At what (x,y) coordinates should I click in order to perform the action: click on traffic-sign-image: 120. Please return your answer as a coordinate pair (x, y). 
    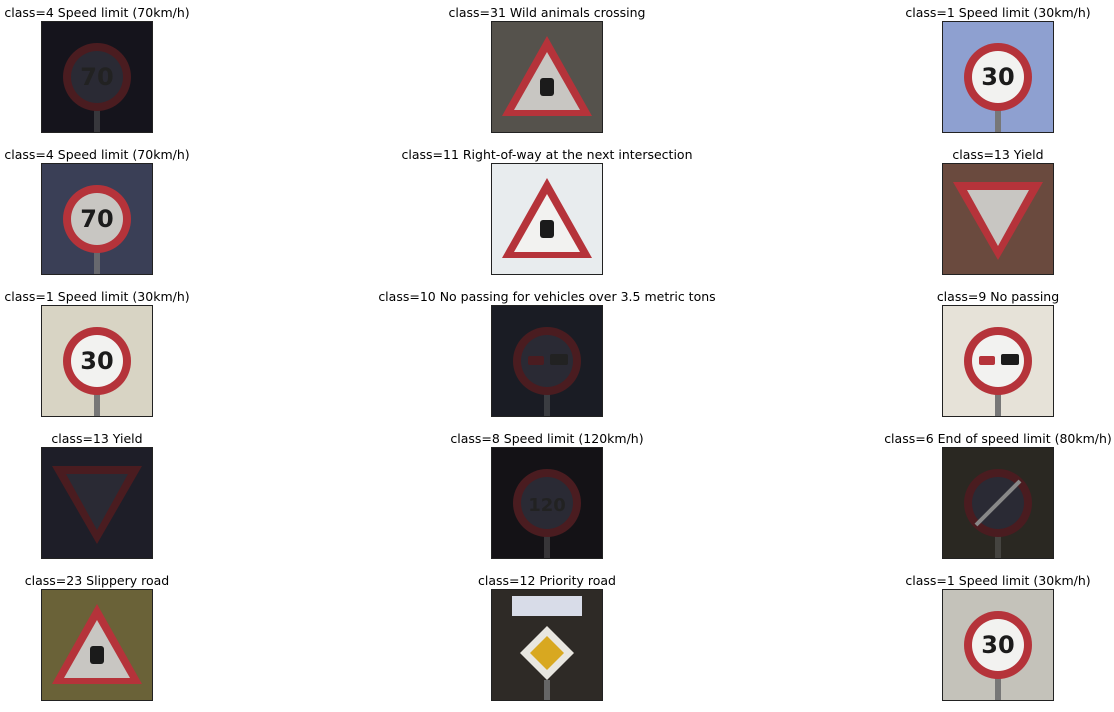
    Looking at the image, I should click on (547, 503).